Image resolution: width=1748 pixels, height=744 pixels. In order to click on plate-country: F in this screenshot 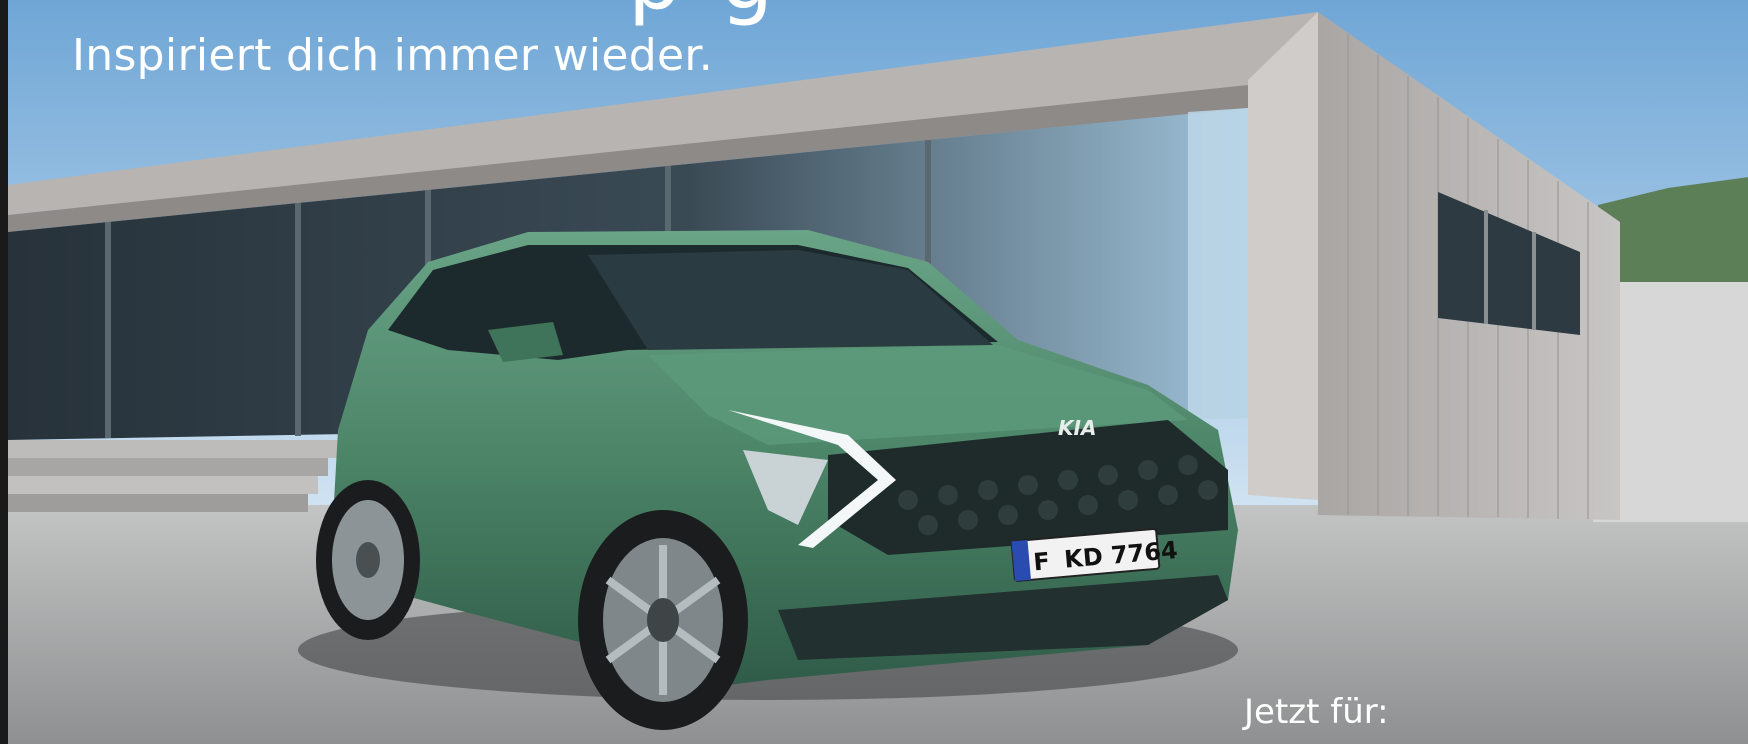, I will do `click(1041, 561)`.